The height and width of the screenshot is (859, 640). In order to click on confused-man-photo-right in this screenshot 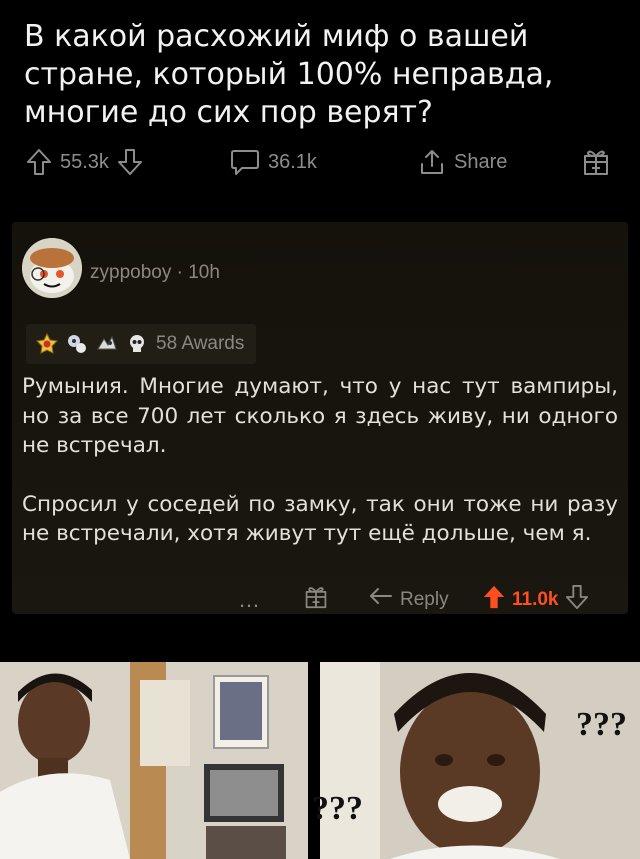, I will do `click(480, 760)`.